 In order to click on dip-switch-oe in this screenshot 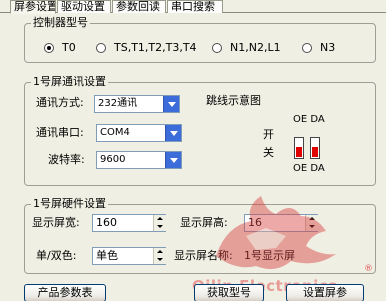, I will do `click(299, 148)`.